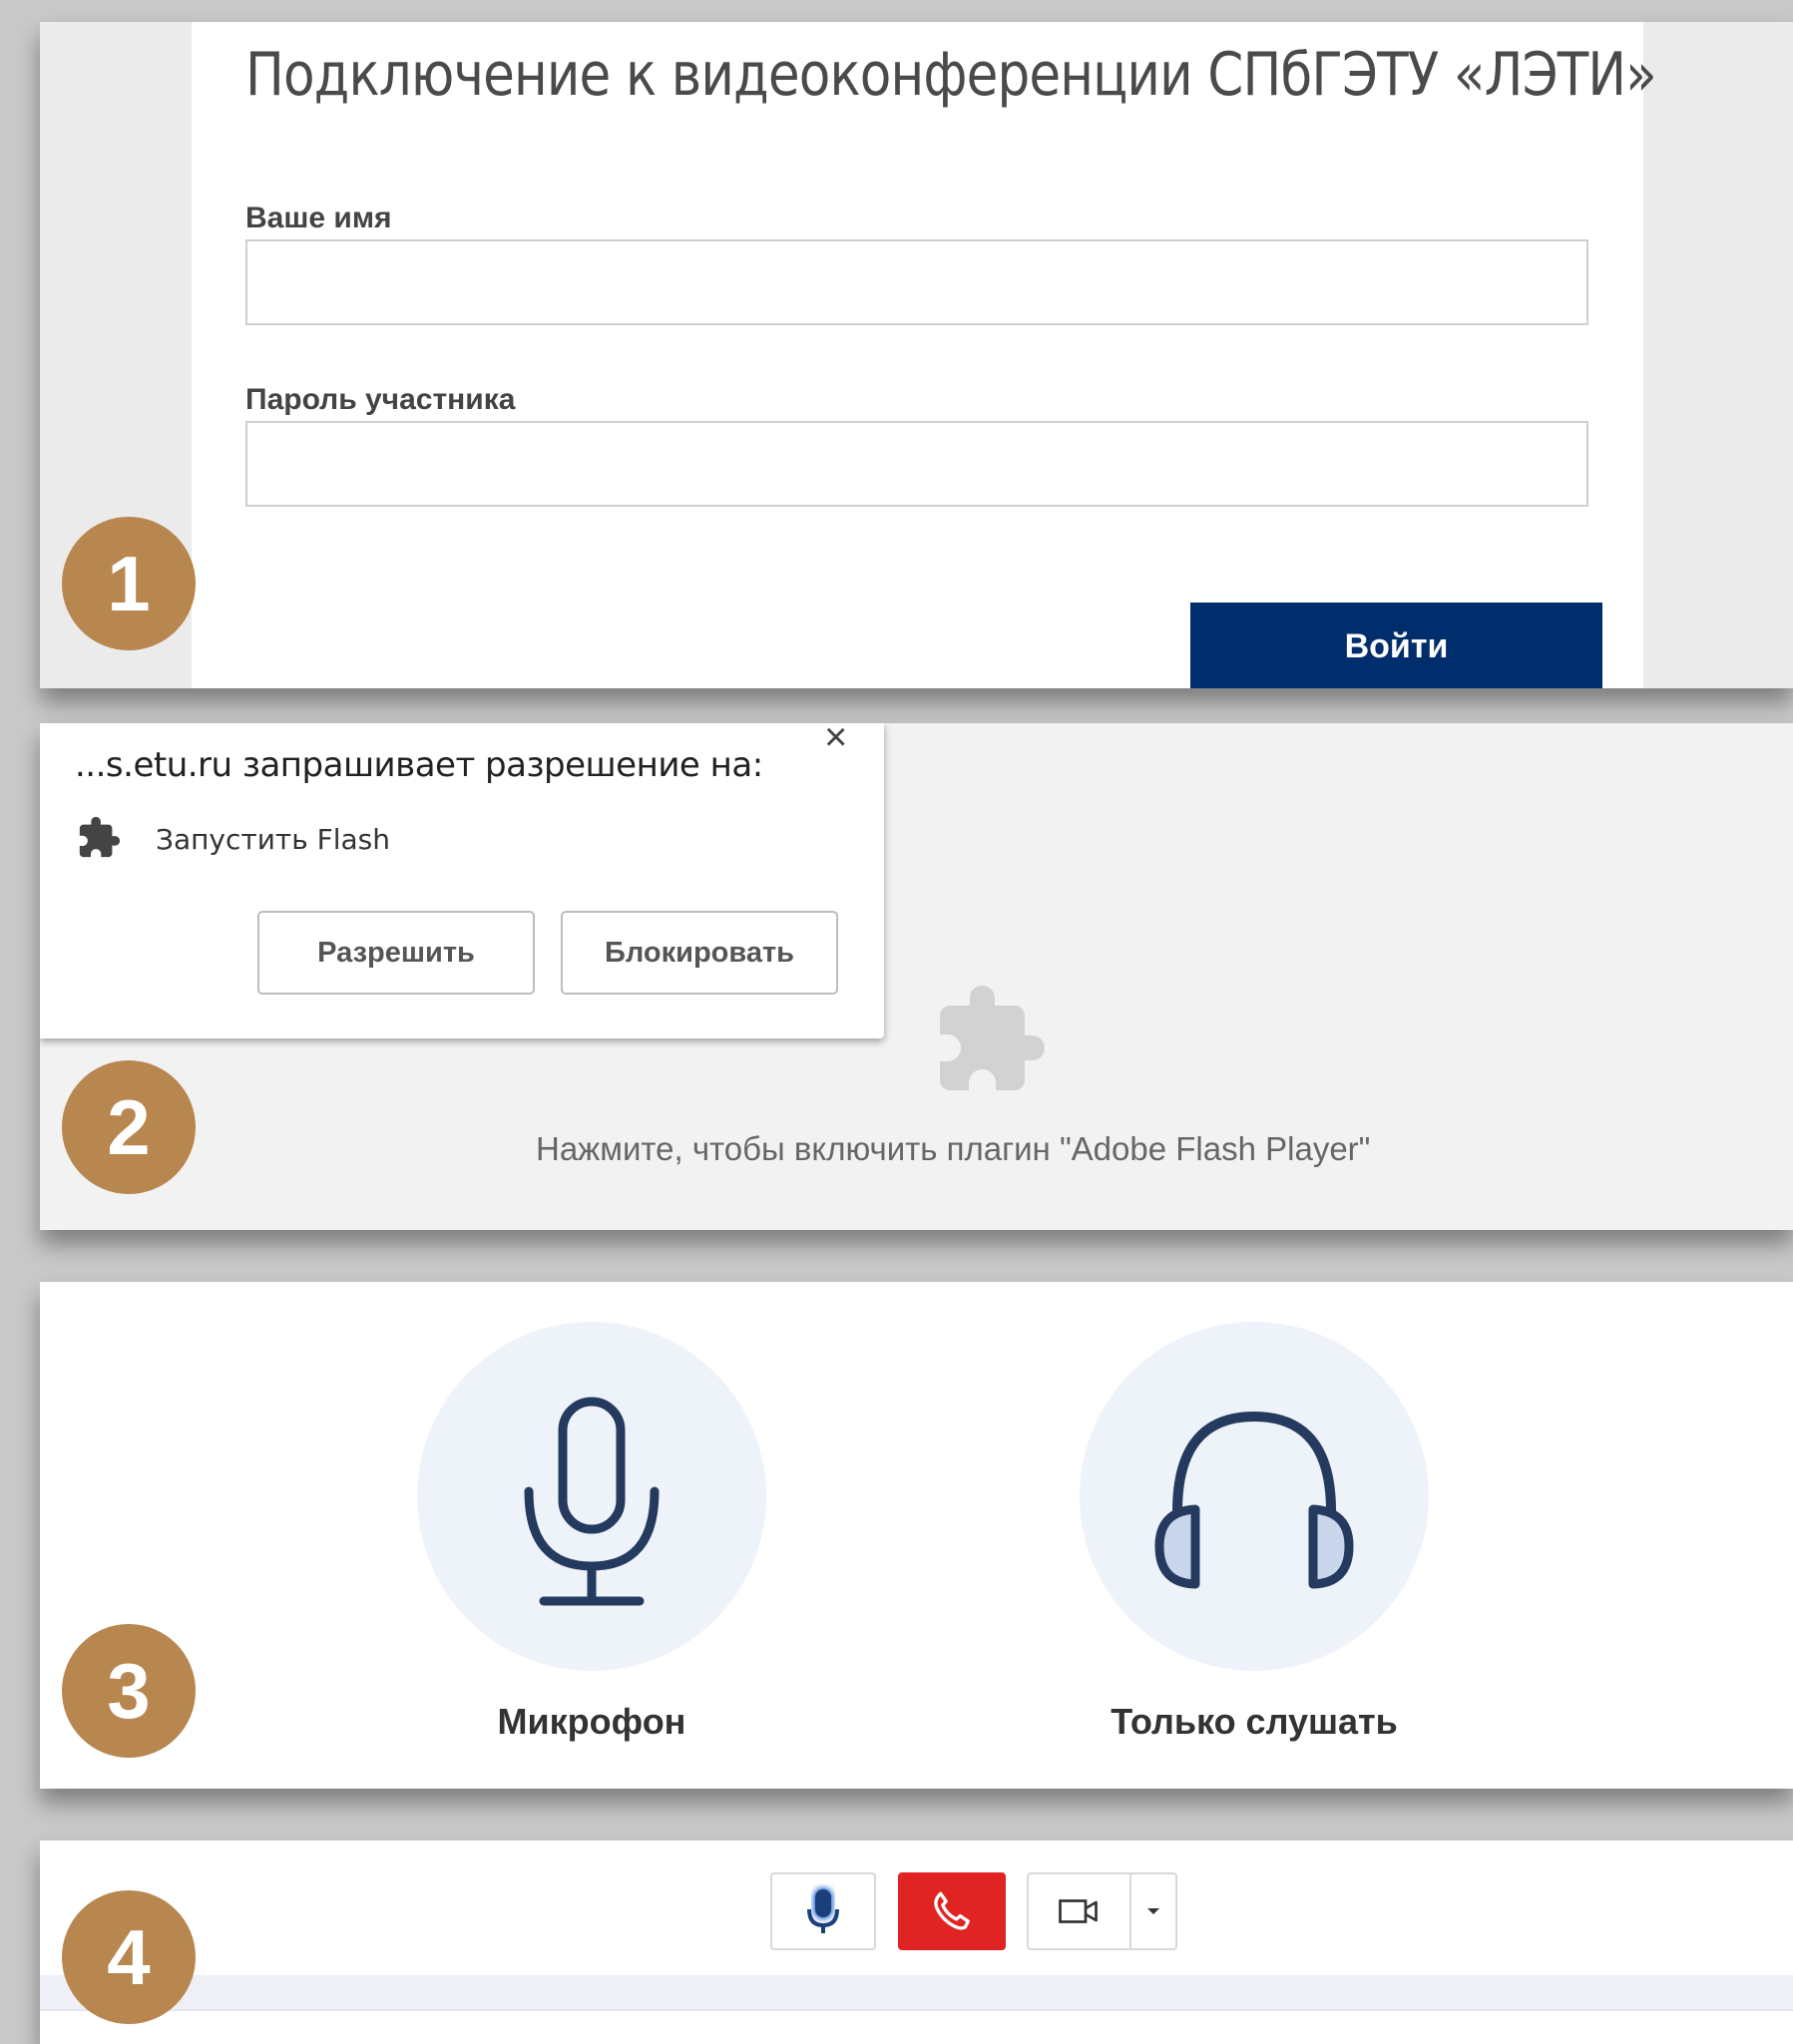 The height and width of the screenshot is (2044, 1793). I want to click on hang-up-button, so click(952, 1911).